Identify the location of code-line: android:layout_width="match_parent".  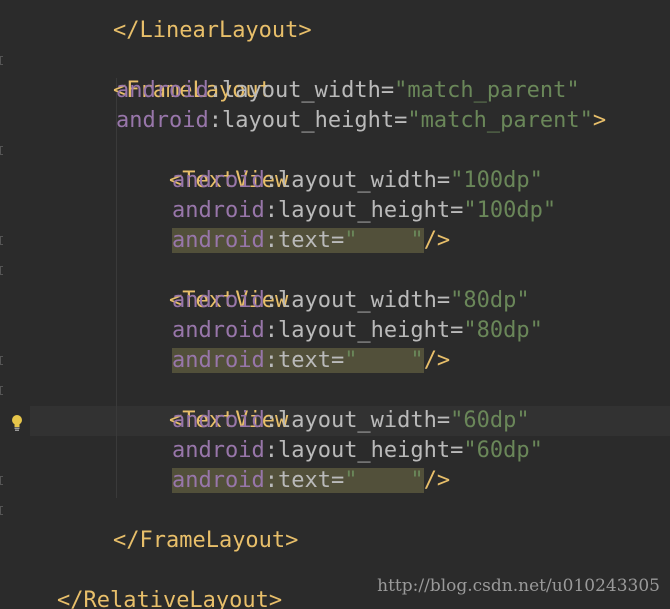
(348, 91).